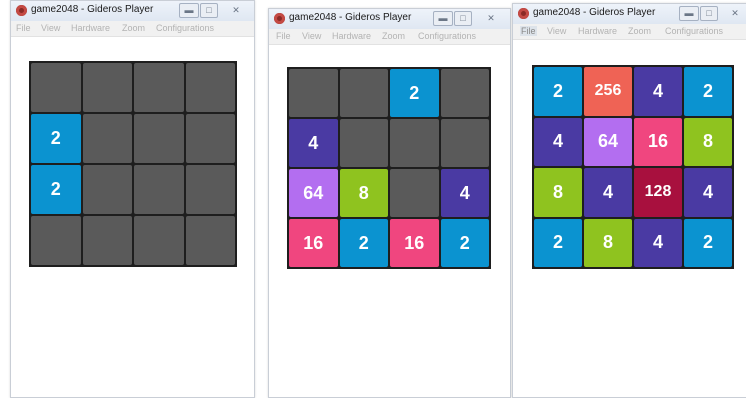 The image size is (746, 398). I want to click on game-board: 22, so click(133, 164).